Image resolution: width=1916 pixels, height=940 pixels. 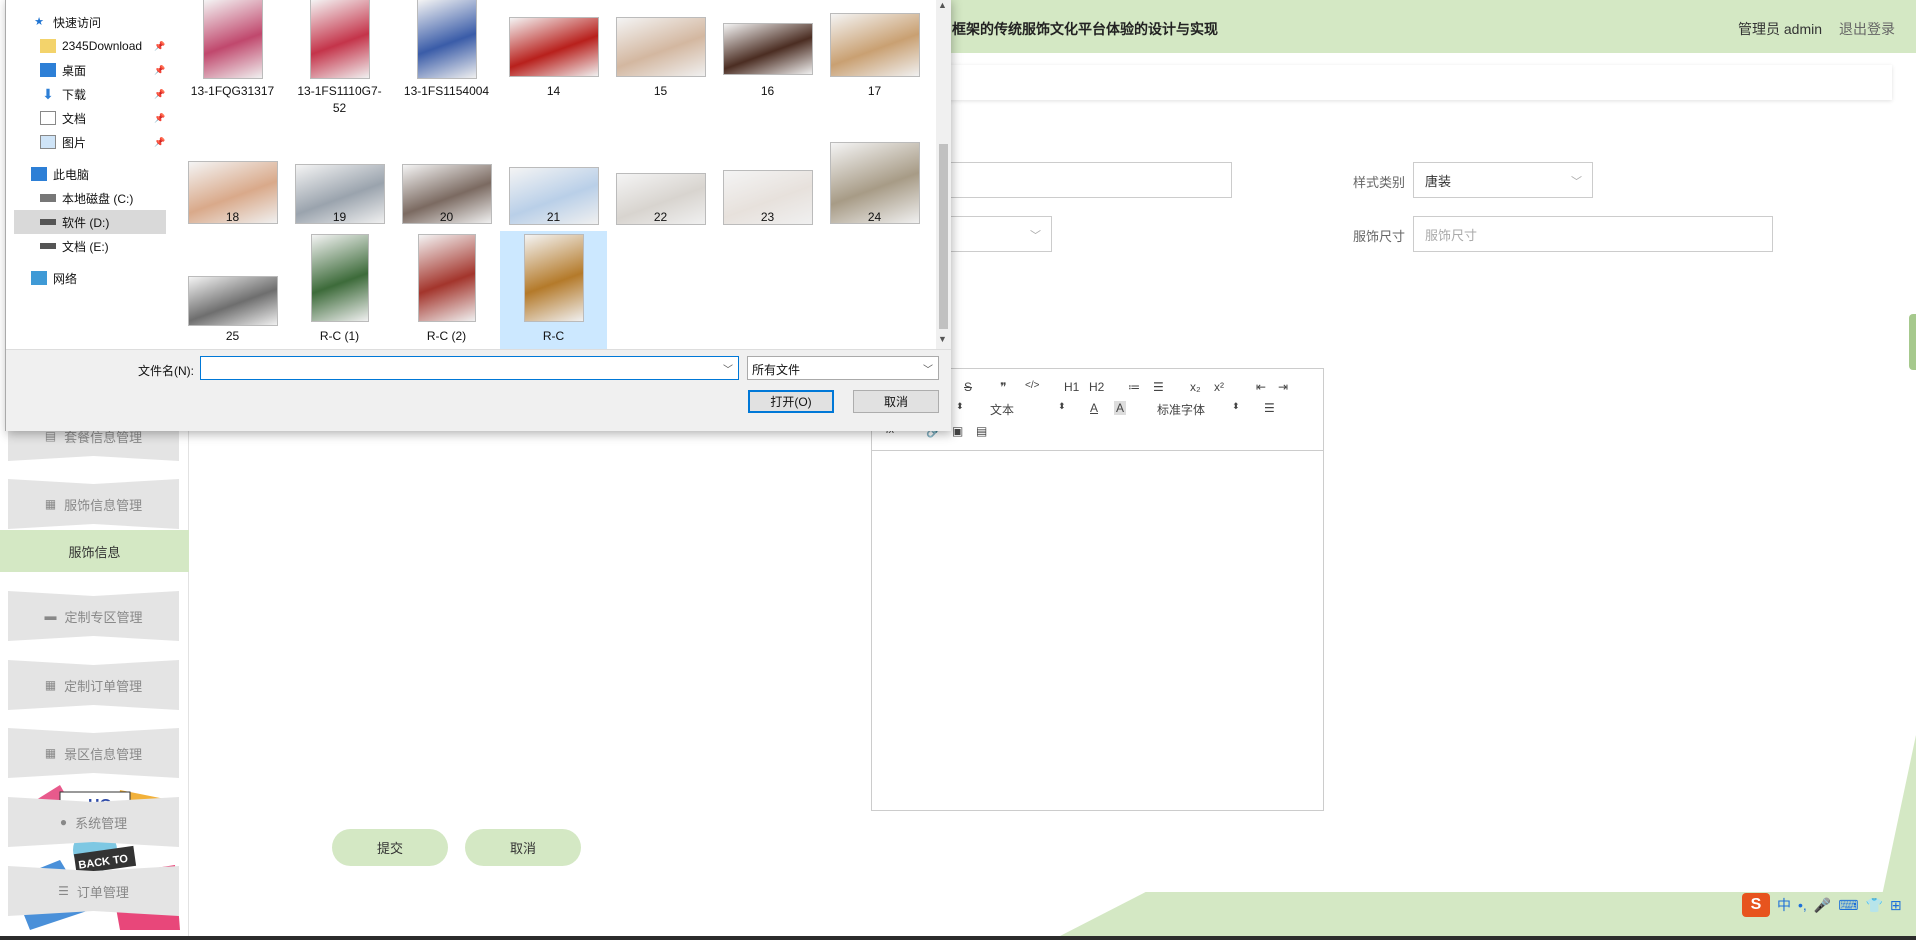 I want to click on updown-icon: ⬍, so click(x=960, y=406).